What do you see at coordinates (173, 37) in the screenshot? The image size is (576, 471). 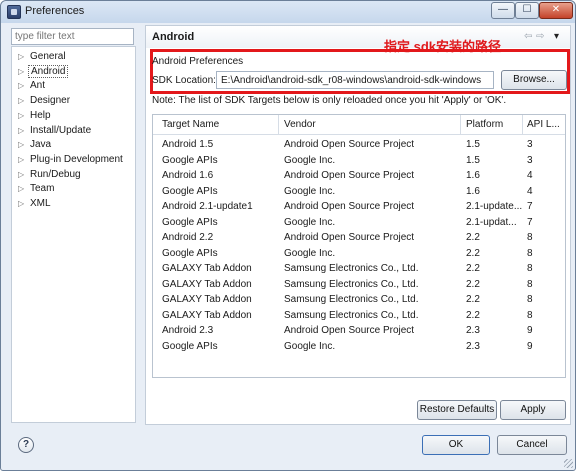 I see `page-title: Android` at bounding box center [173, 37].